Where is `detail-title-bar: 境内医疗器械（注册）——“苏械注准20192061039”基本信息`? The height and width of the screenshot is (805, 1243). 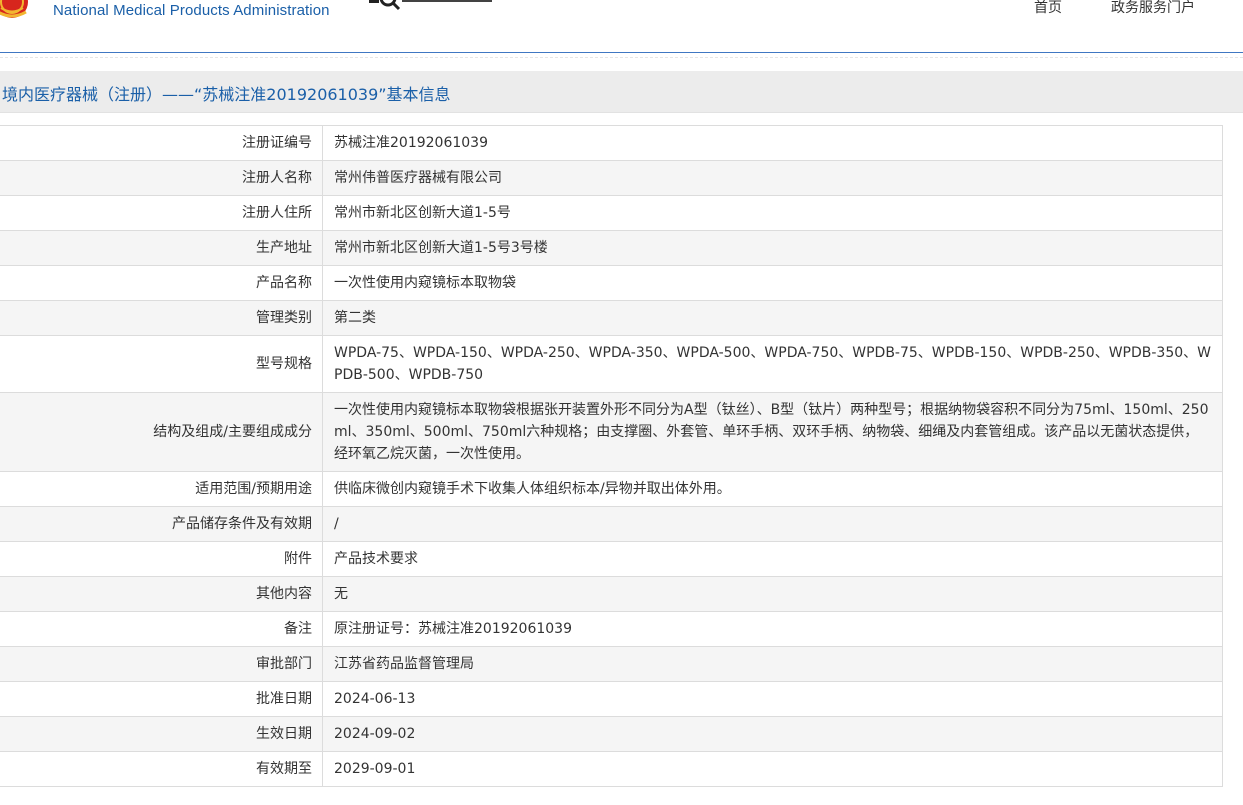 detail-title-bar: 境内医疗器械（注册）——“苏械注准20192061039”基本信息 is located at coordinates (621, 92).